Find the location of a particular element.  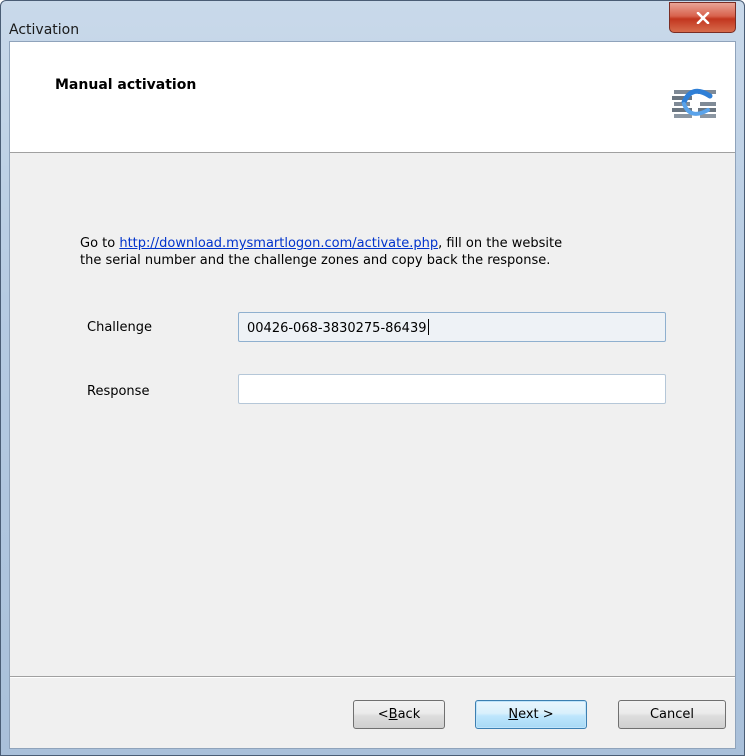

response-label: Response is located at coordinates (118, 391).